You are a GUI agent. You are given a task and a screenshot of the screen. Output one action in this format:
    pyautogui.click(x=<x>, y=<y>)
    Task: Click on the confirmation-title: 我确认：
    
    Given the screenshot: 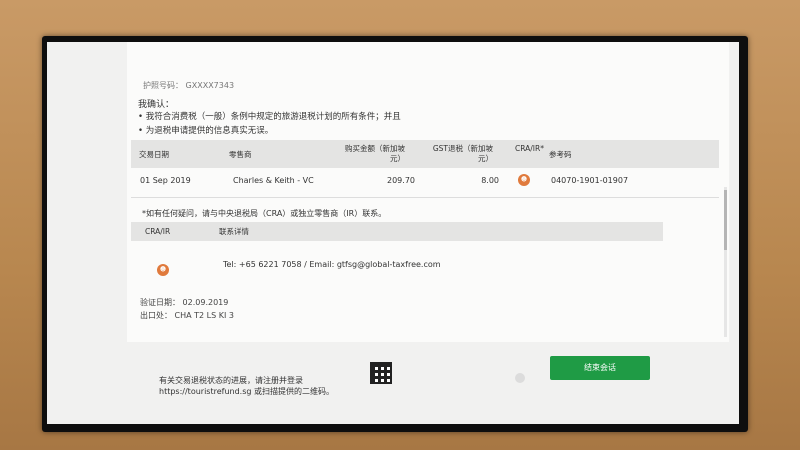 What is the action you would take?
    pyautogui.click(x=156, y=105)
    